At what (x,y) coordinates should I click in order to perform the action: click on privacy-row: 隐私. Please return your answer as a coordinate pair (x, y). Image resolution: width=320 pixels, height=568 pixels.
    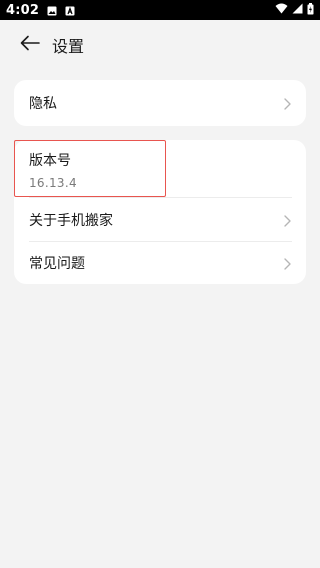
    Looking at the image, I should click on (160, 103).